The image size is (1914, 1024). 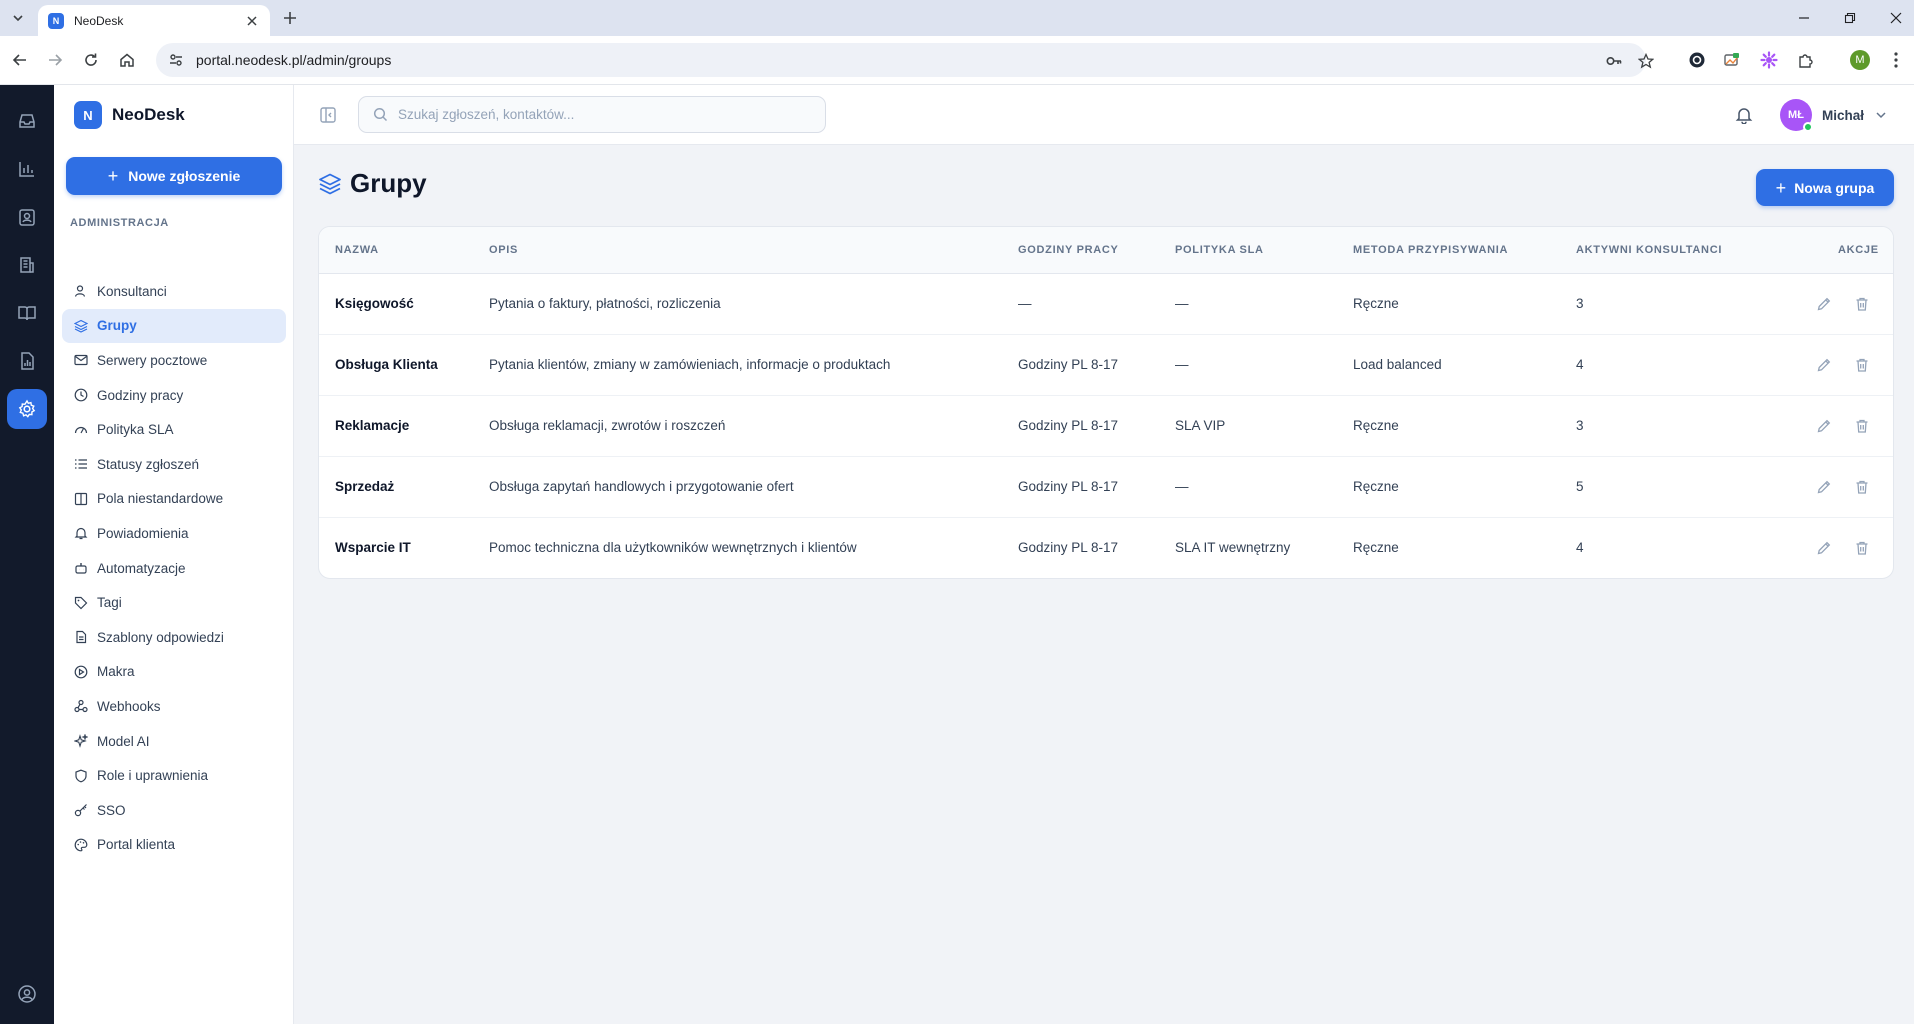 What do you see at coordinates (81, 568) in the screenshot?
I see `robot-icon` at bounding box center [81, 568].